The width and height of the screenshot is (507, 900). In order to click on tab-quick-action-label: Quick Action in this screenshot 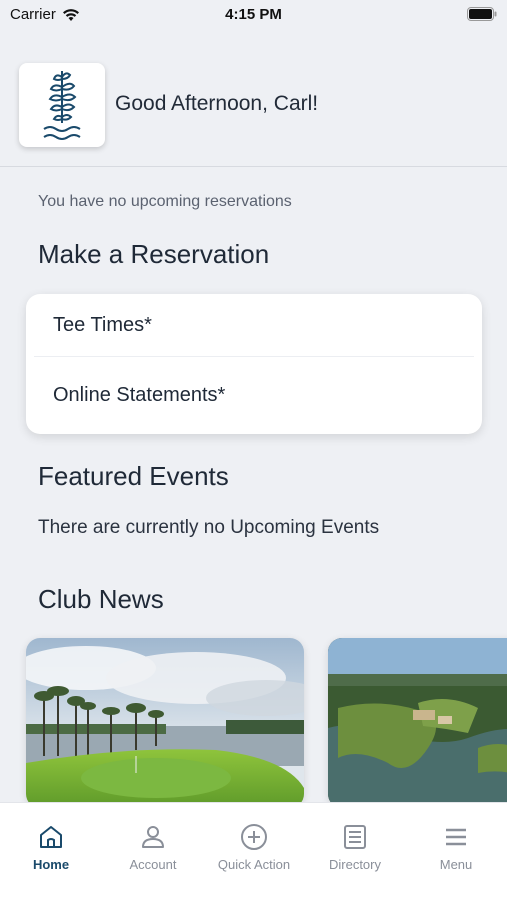, I will do `click(254, 864)`.